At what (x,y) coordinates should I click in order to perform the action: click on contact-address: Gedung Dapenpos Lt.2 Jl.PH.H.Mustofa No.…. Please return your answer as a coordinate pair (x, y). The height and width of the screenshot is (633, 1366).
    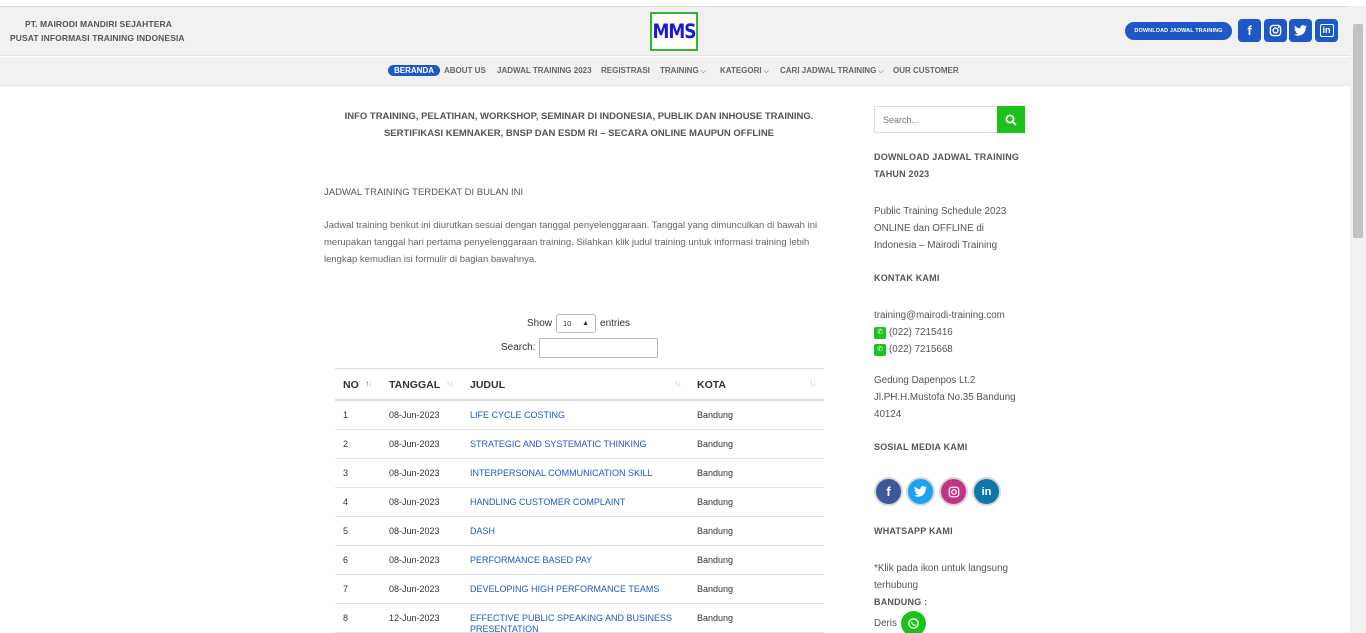
    Looking at the image, I should click on (945, 397).